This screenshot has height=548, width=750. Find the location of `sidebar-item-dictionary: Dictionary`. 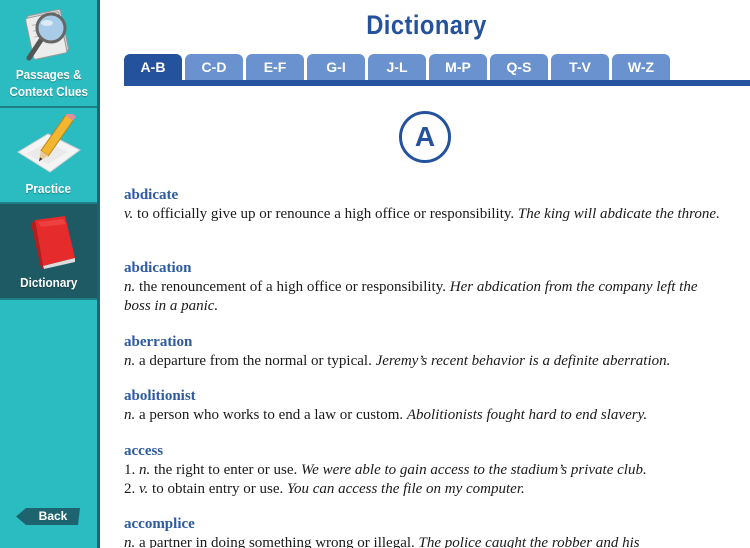

sidebar-item-dictionary: Dictionary is located at coordinates (48, 252).